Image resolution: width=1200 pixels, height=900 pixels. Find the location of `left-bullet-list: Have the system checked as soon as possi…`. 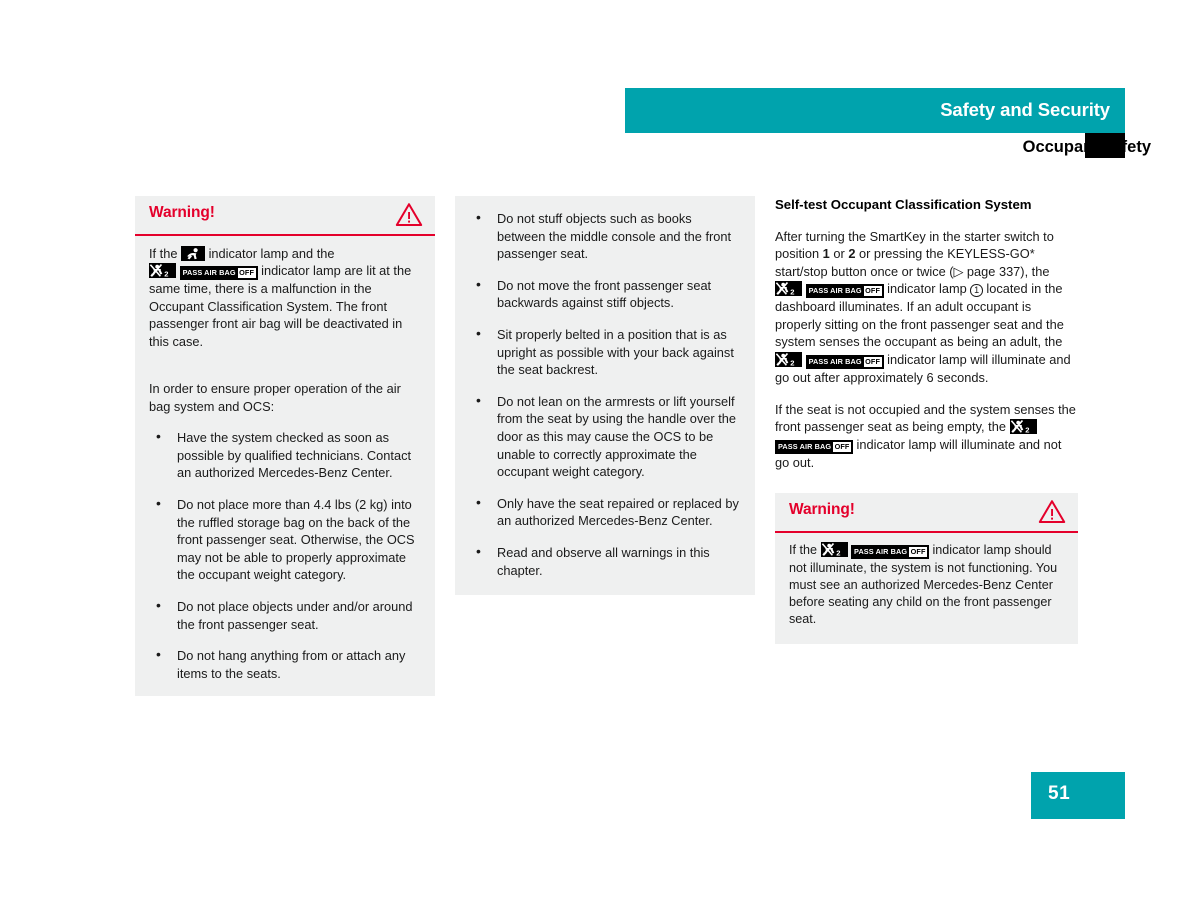

left-bullet-list: Have the system checked as soon as possi… is located at coordinates (285, 555).